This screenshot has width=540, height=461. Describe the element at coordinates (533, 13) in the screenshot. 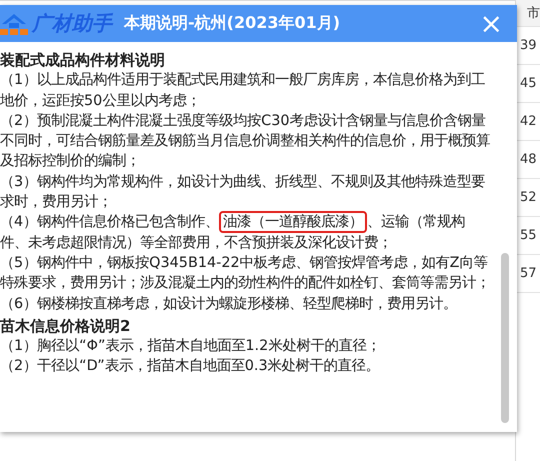

I see `column-header: 市` at that location.